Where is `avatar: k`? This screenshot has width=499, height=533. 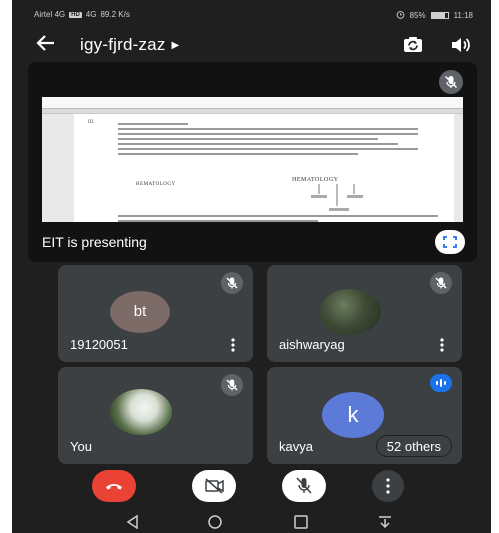
avatar: k is located at coordinates (353, 415).